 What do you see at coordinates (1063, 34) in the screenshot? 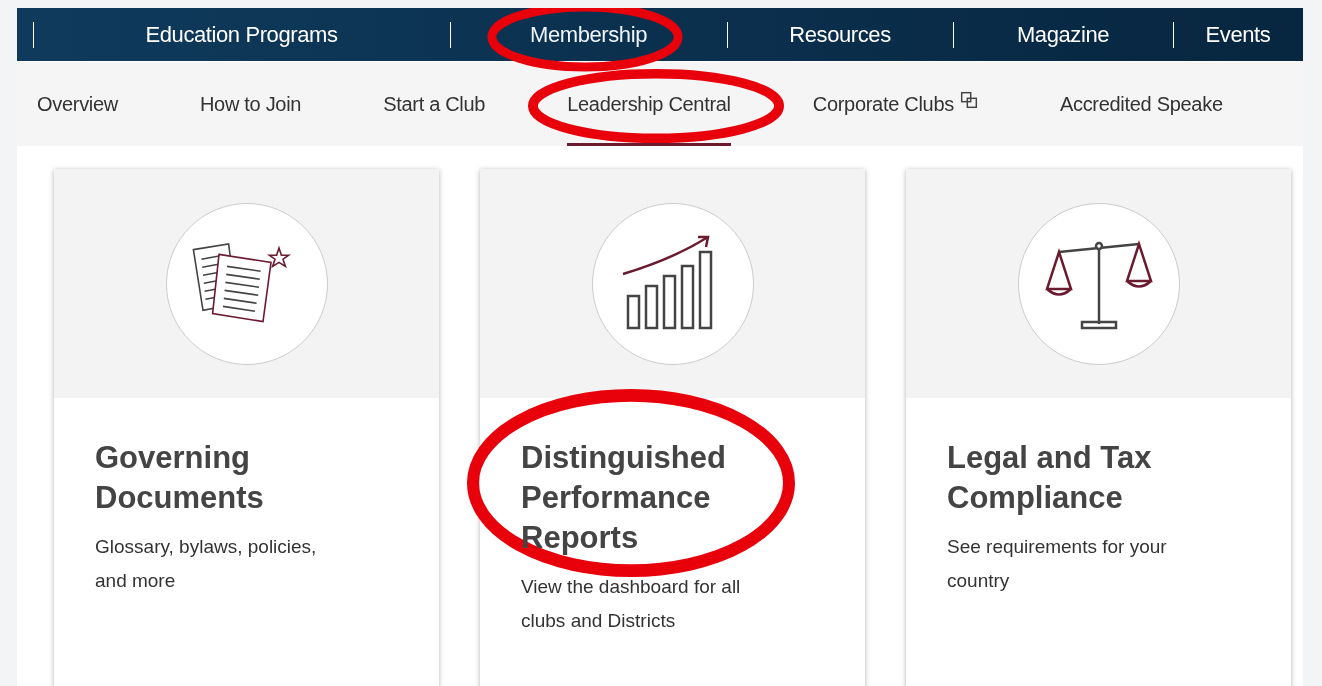
I see `nav-link: Magazine` at bounding box center [1063, 34].